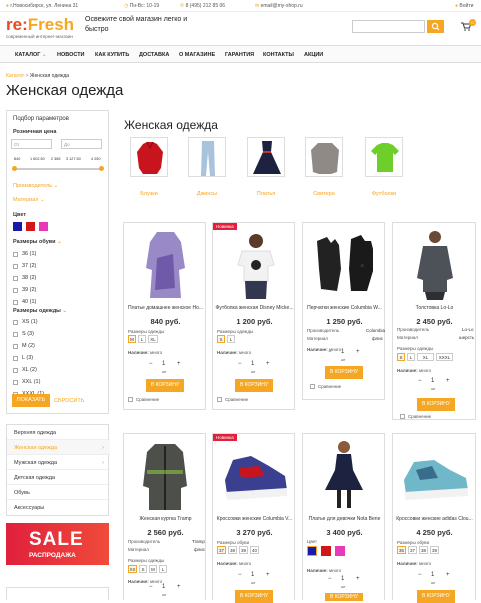 This screenshot has height=603, width=481. What do you see at coordinates (149, 194) in the screenshot?
I see `subcategory-label: Блузки` at bounding box center [149, 194].